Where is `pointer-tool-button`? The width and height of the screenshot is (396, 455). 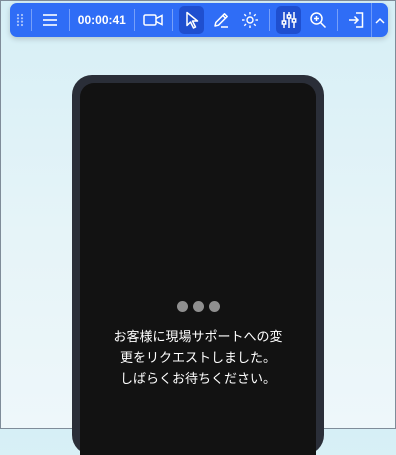
pointer-tool-button is located at coordinates (191, 20).